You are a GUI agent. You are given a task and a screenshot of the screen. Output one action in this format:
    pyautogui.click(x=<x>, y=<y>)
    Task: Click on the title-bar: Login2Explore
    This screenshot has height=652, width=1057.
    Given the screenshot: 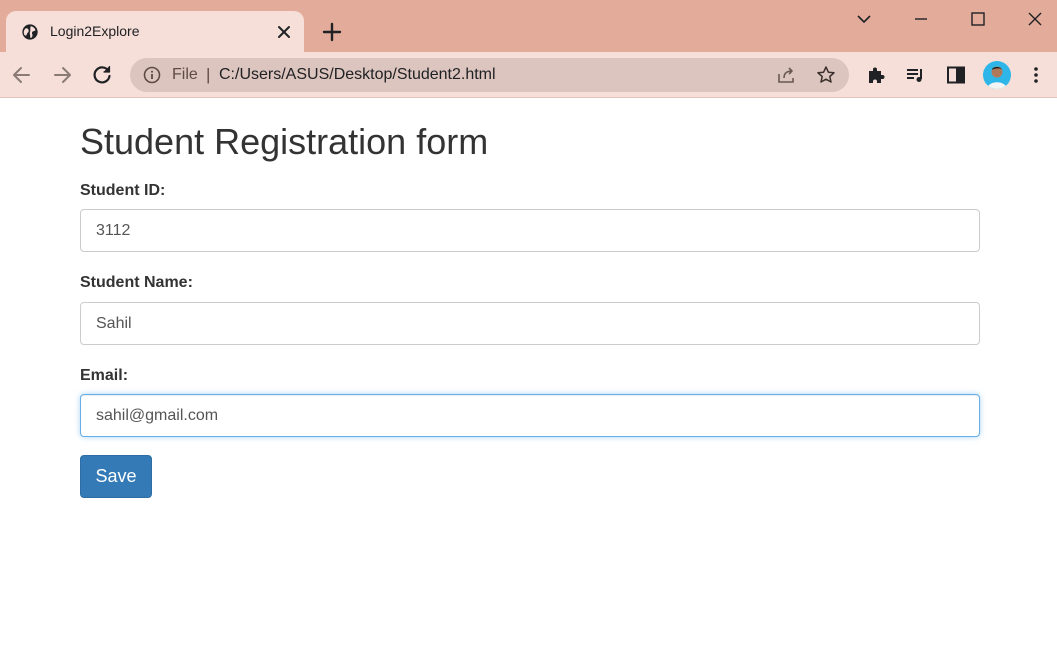 What is the action you would take?
    pyautogui.click(x=528, y=26)
    